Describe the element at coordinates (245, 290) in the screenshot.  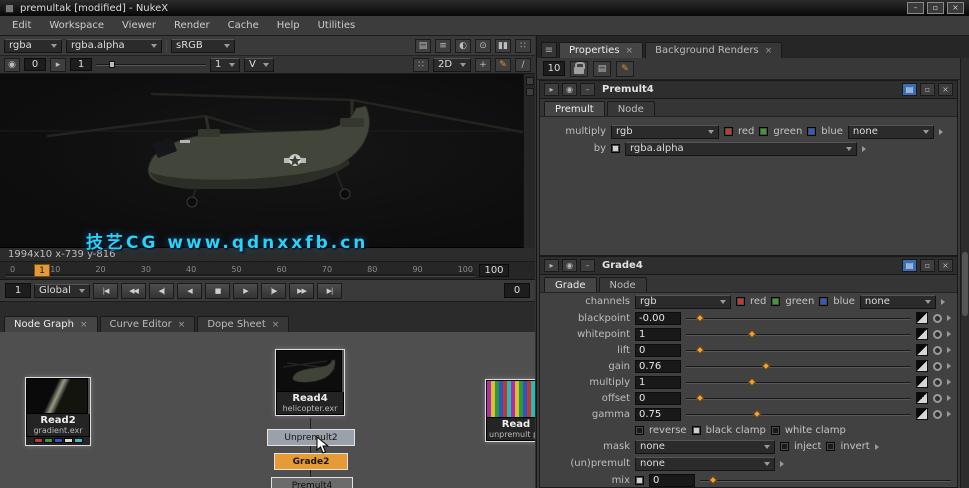
I see `play-forward-button: ▶` at that location.